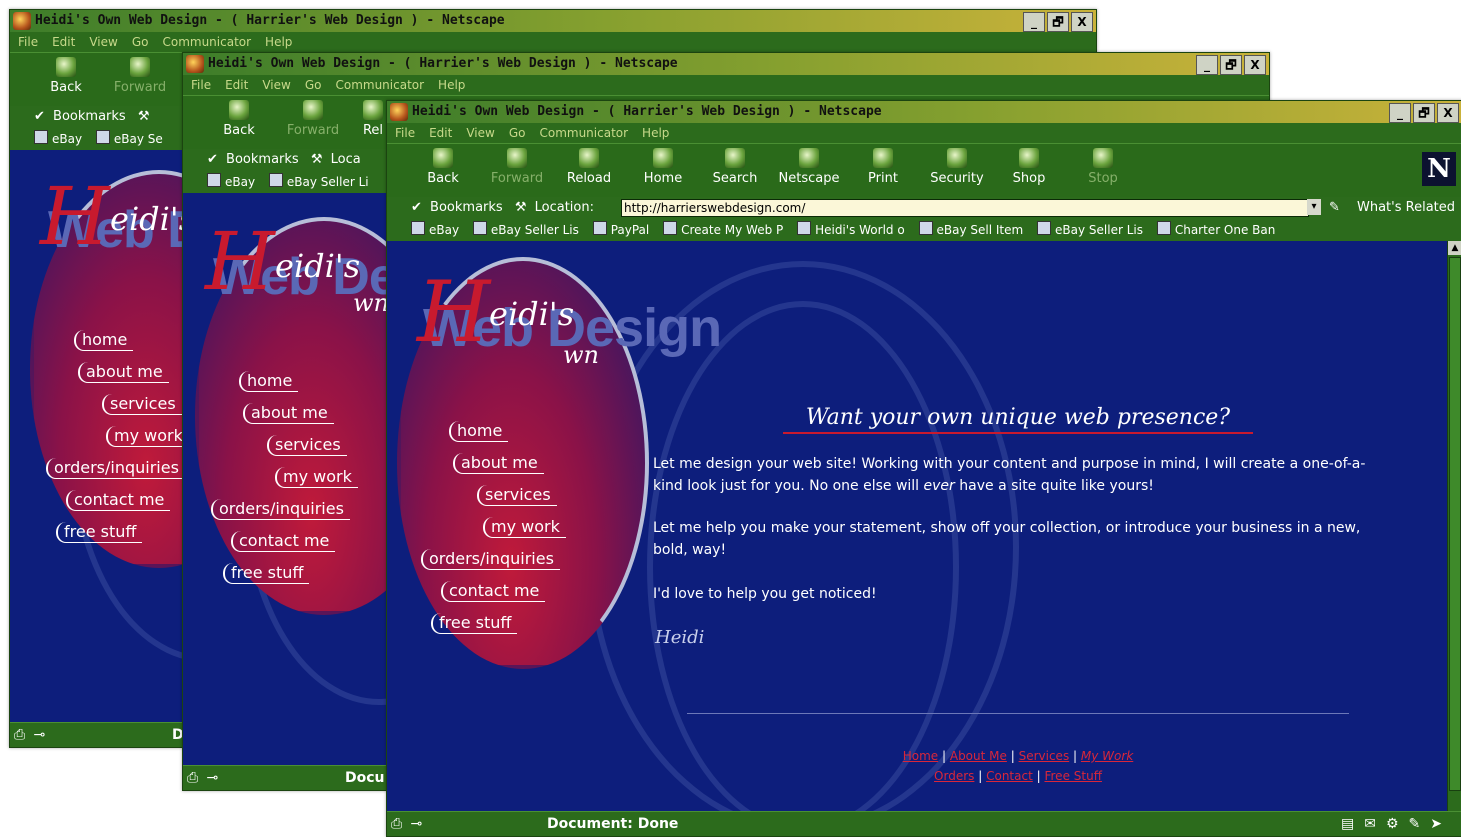 This screenshot has height=837, width=1461. What do you see at coordinates (1439, 169) in the screenshot?
I see `netscape-logo-icon: N` at bounding box center [1439, 169].